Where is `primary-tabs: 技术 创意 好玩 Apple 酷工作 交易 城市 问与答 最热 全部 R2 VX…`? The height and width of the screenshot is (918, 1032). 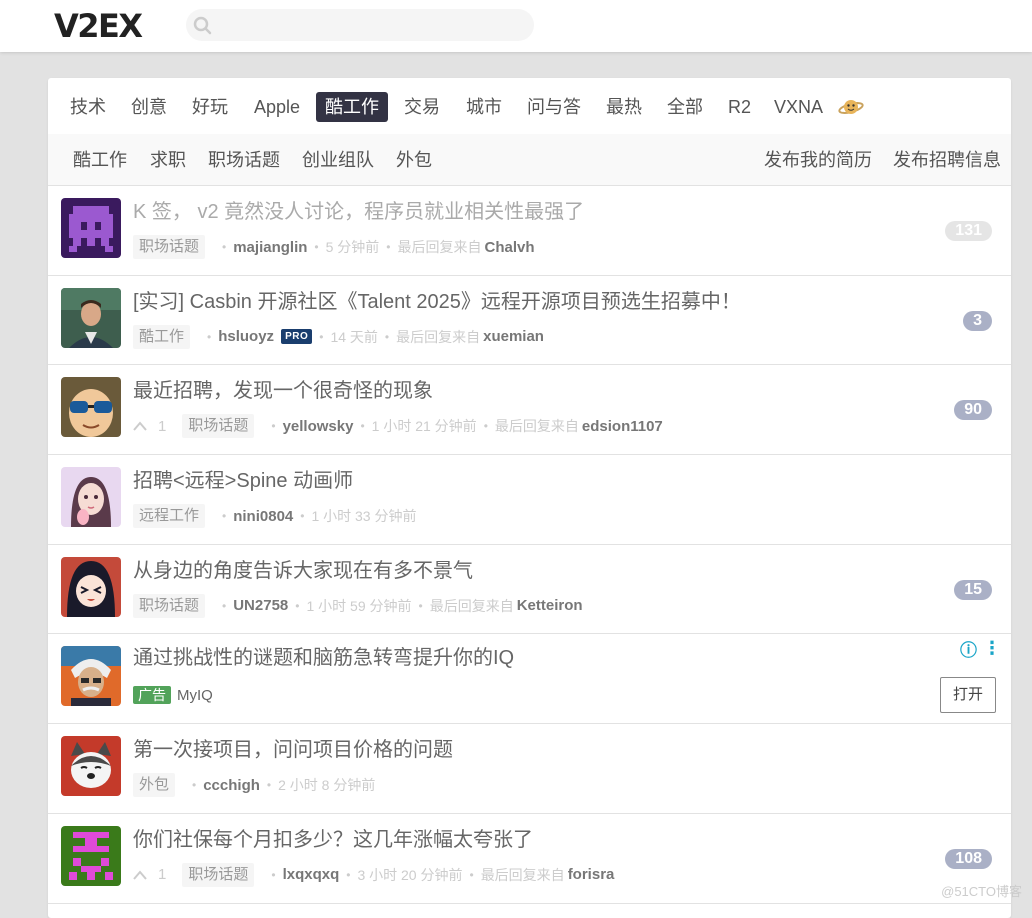
primary-tabs: 技术 创意 好玩 Apple 酷工作 交易 城市 问与答 最热 全部 R2 VX… is located at coordinates (529, 106).